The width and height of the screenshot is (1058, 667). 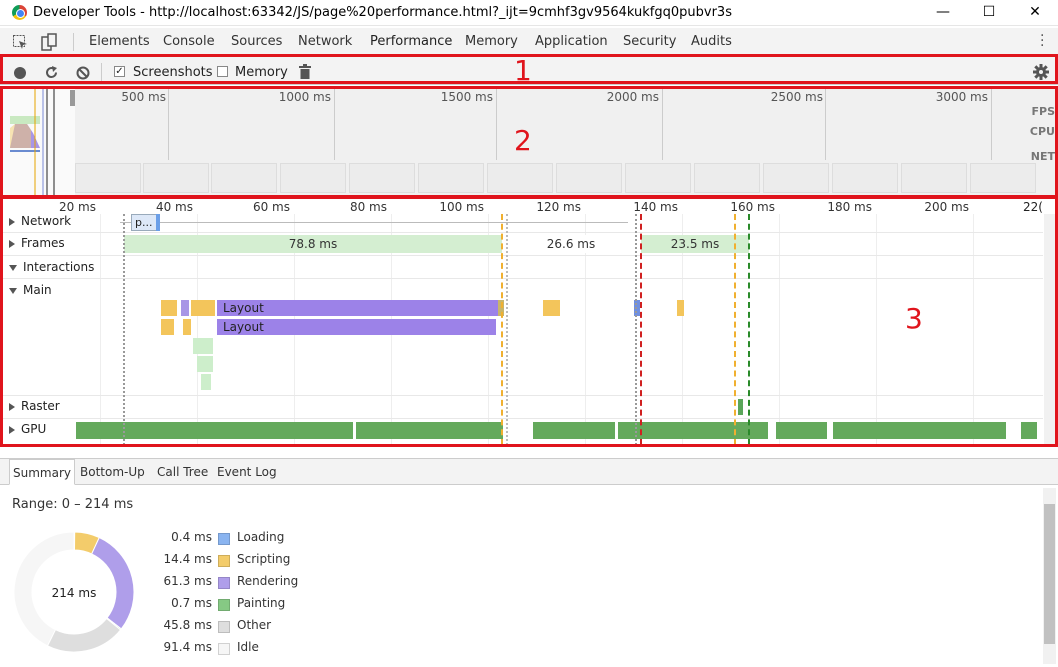 I want to click on summary-scrollbar, so click(x=1049, y=576).